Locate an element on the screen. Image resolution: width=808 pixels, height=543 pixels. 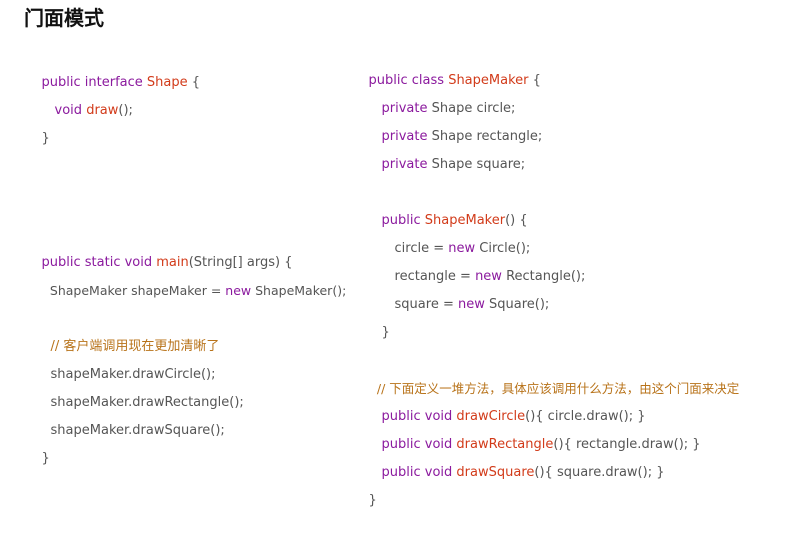
page-title: 门面模式 is located at coordinates (64, 18).